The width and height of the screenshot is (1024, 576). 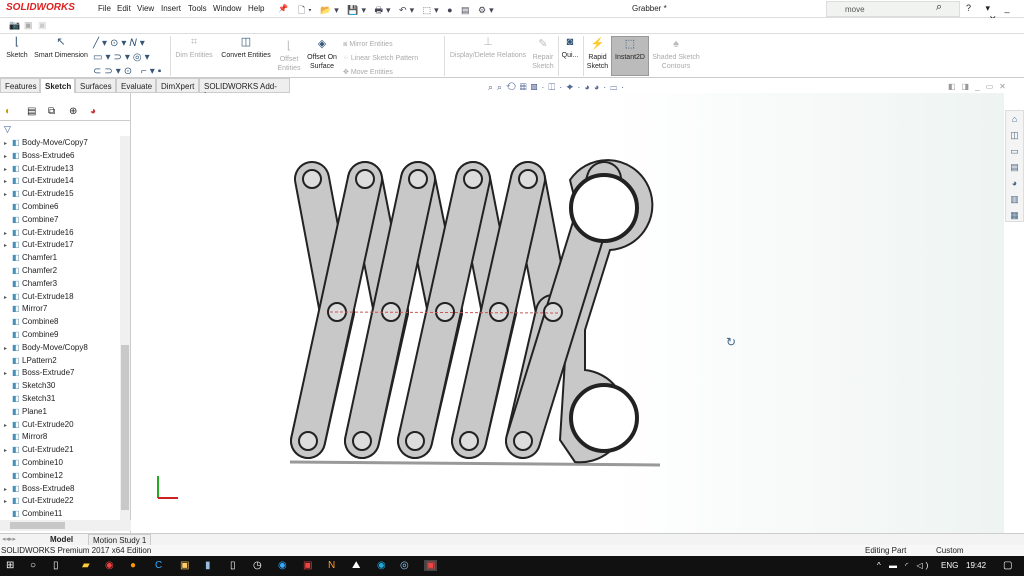 What do you see at coordinates (233, 565) in the screenshot?
I see `calculator-icon: ▯` at bounding box center [233, 565].